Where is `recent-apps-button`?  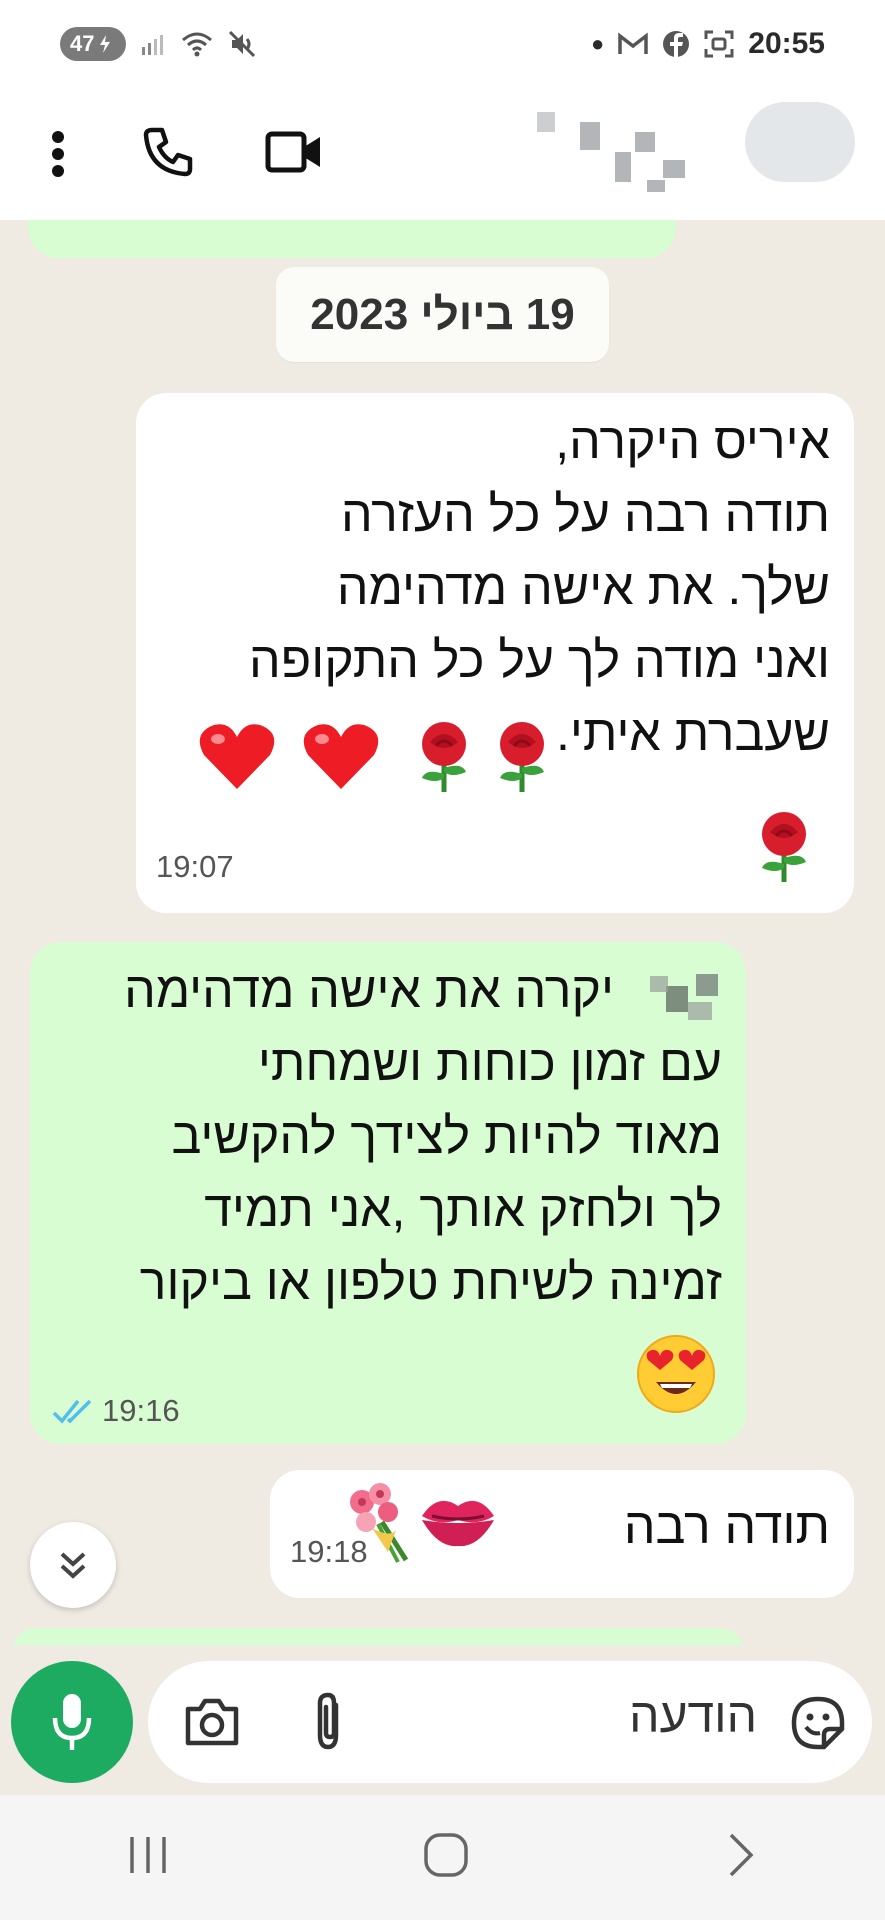
recent-apps-button is located at coordinates (148, 1857).